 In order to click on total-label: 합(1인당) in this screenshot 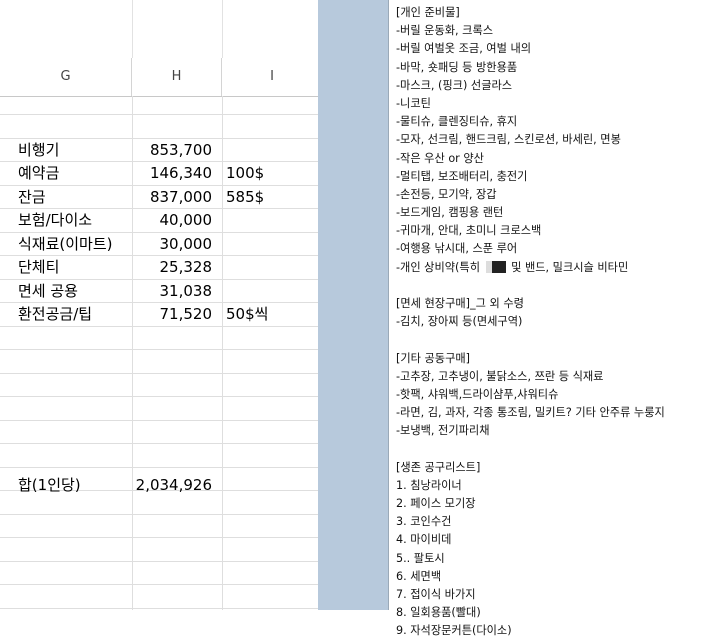, I will do `click(49, 485)`.